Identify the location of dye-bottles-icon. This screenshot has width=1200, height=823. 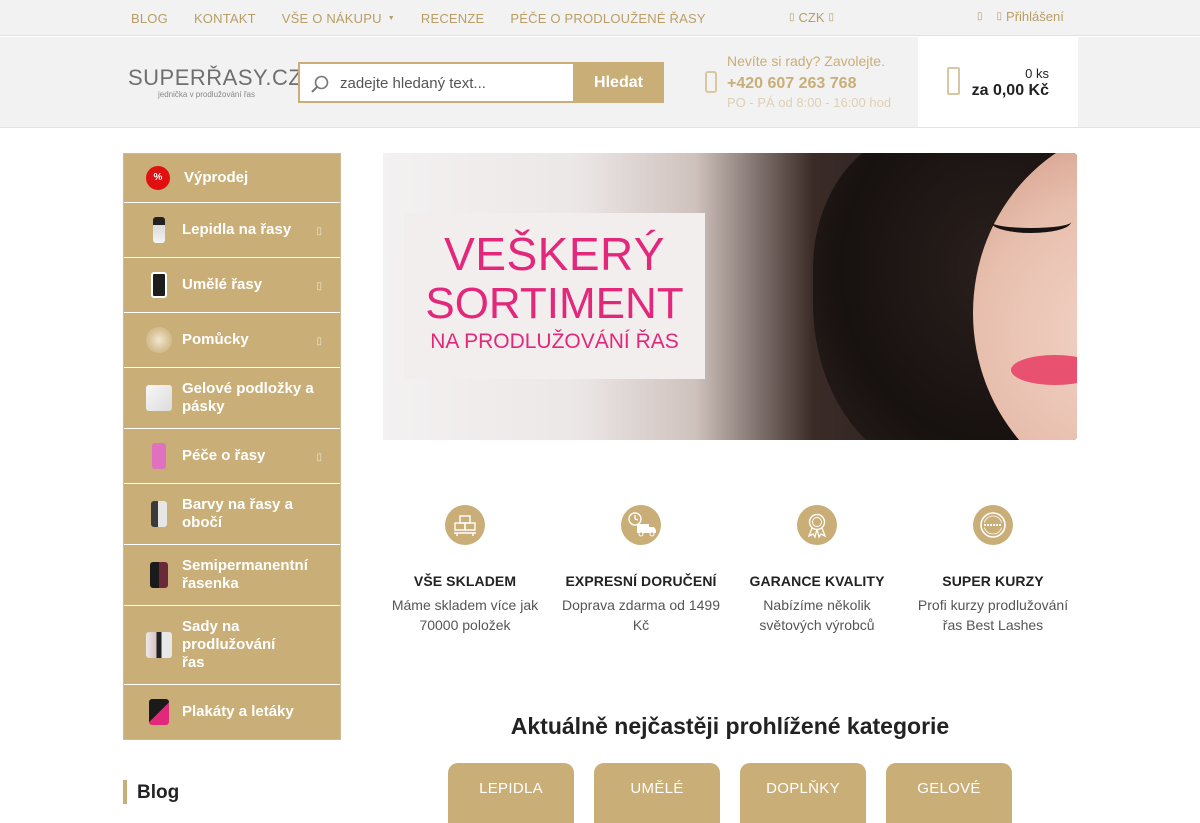
(159, 514).